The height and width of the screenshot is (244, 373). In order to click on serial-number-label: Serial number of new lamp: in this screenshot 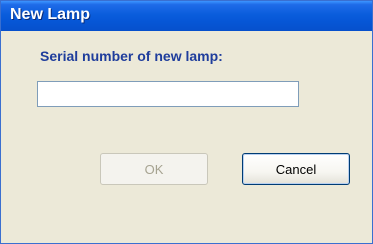, I will do `click(131, 56)`.